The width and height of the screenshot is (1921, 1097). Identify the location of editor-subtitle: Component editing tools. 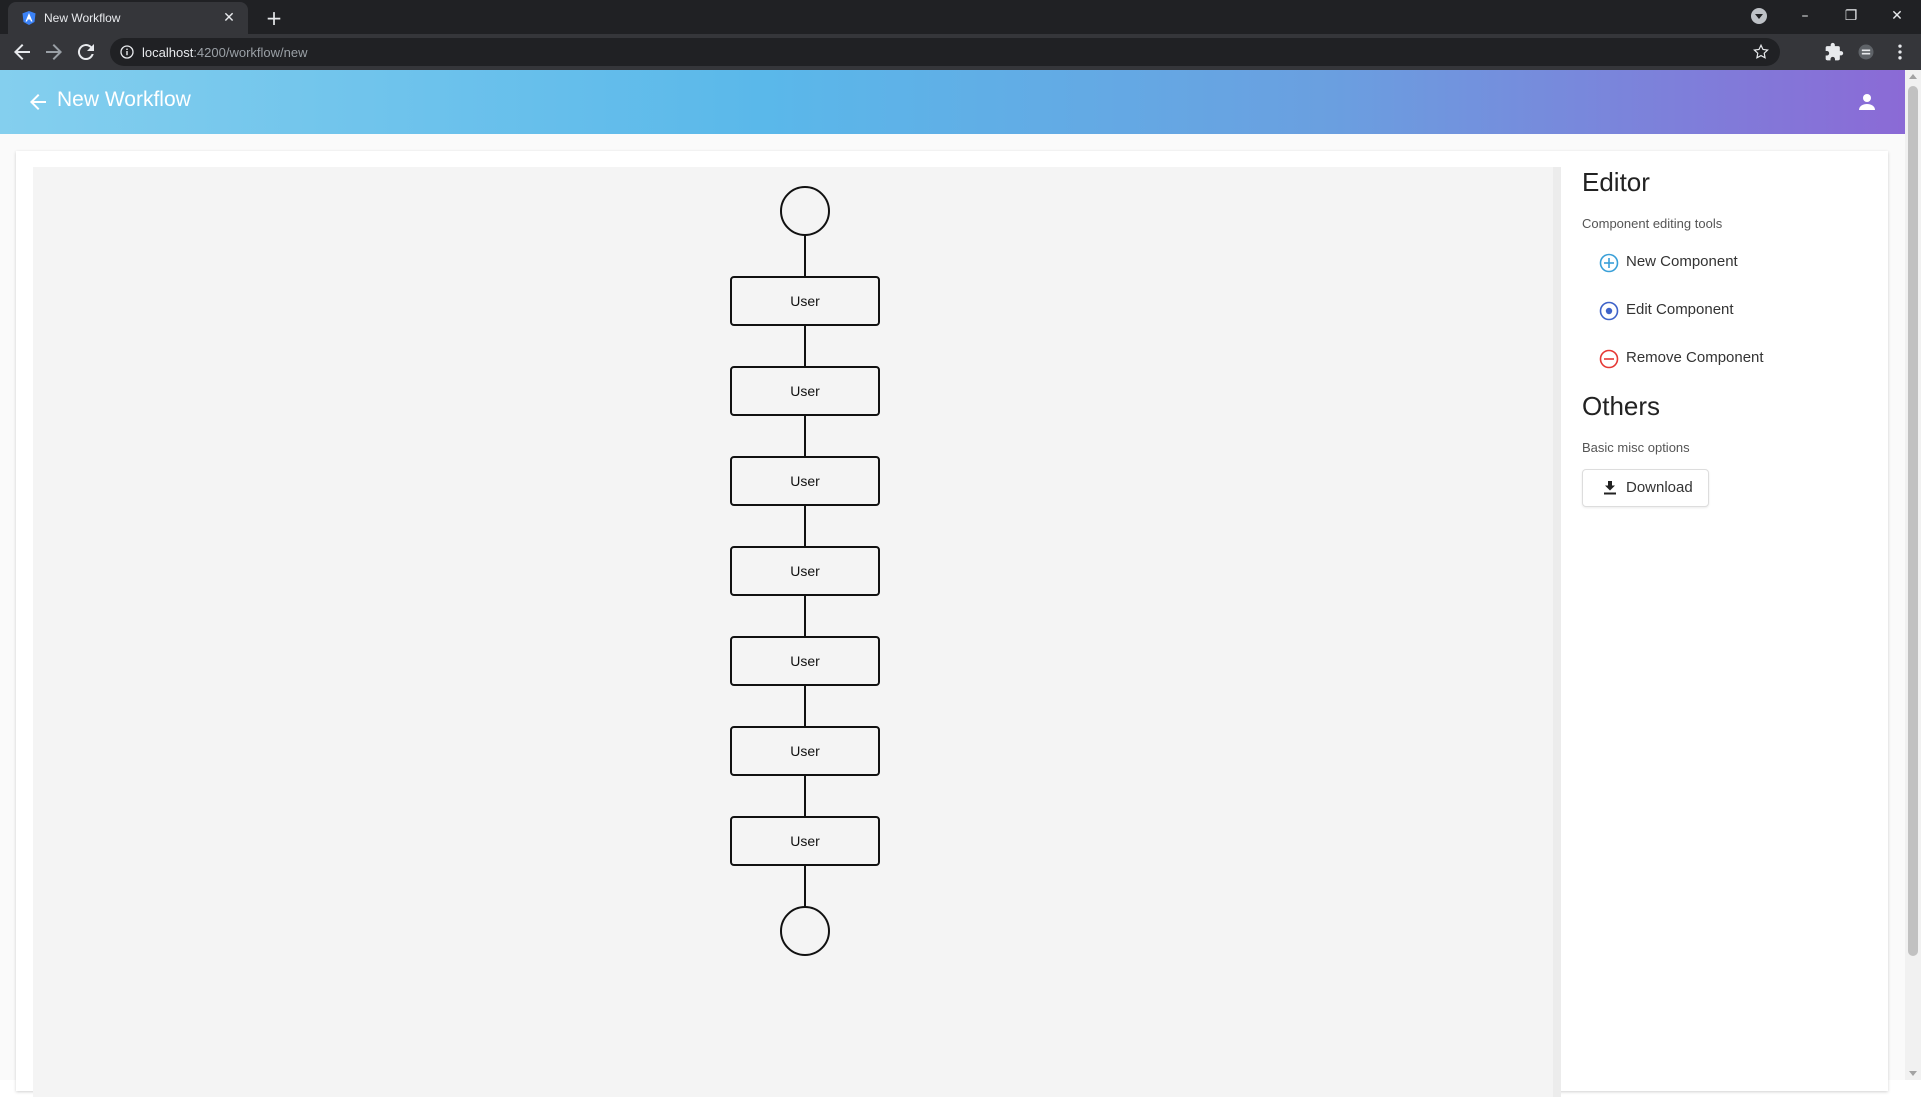
(1652, 223).